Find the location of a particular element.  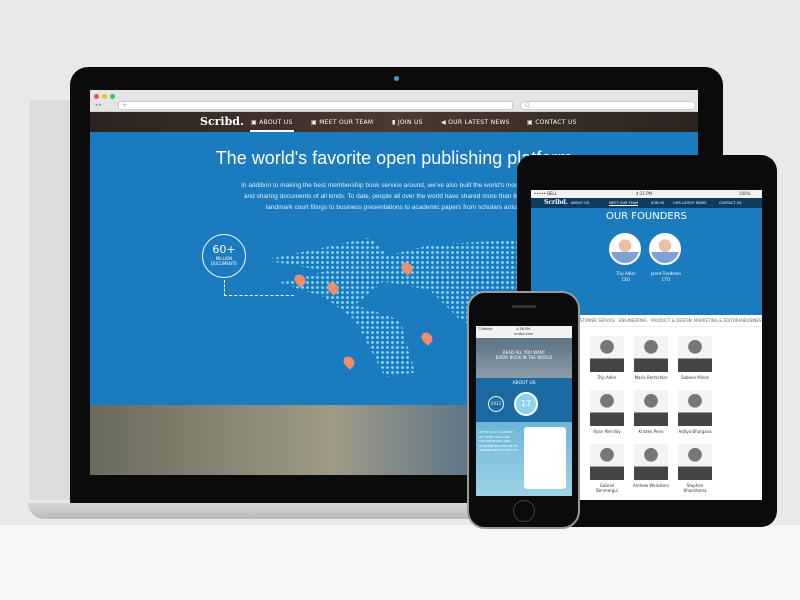

tab-marketing-editorial: MARKETING & EDITORIAL is located at coordinates (719, 321).